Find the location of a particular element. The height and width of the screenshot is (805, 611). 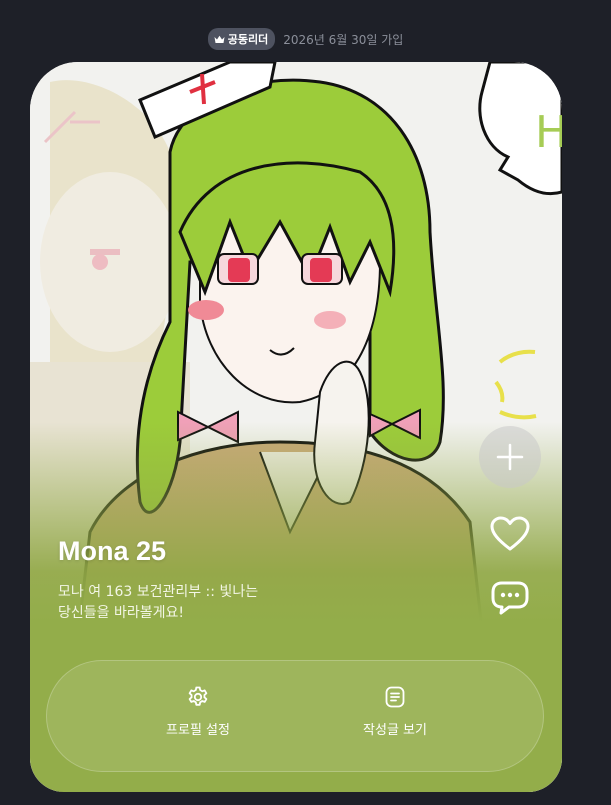

crown-icon is located at coordinates (219, 39).